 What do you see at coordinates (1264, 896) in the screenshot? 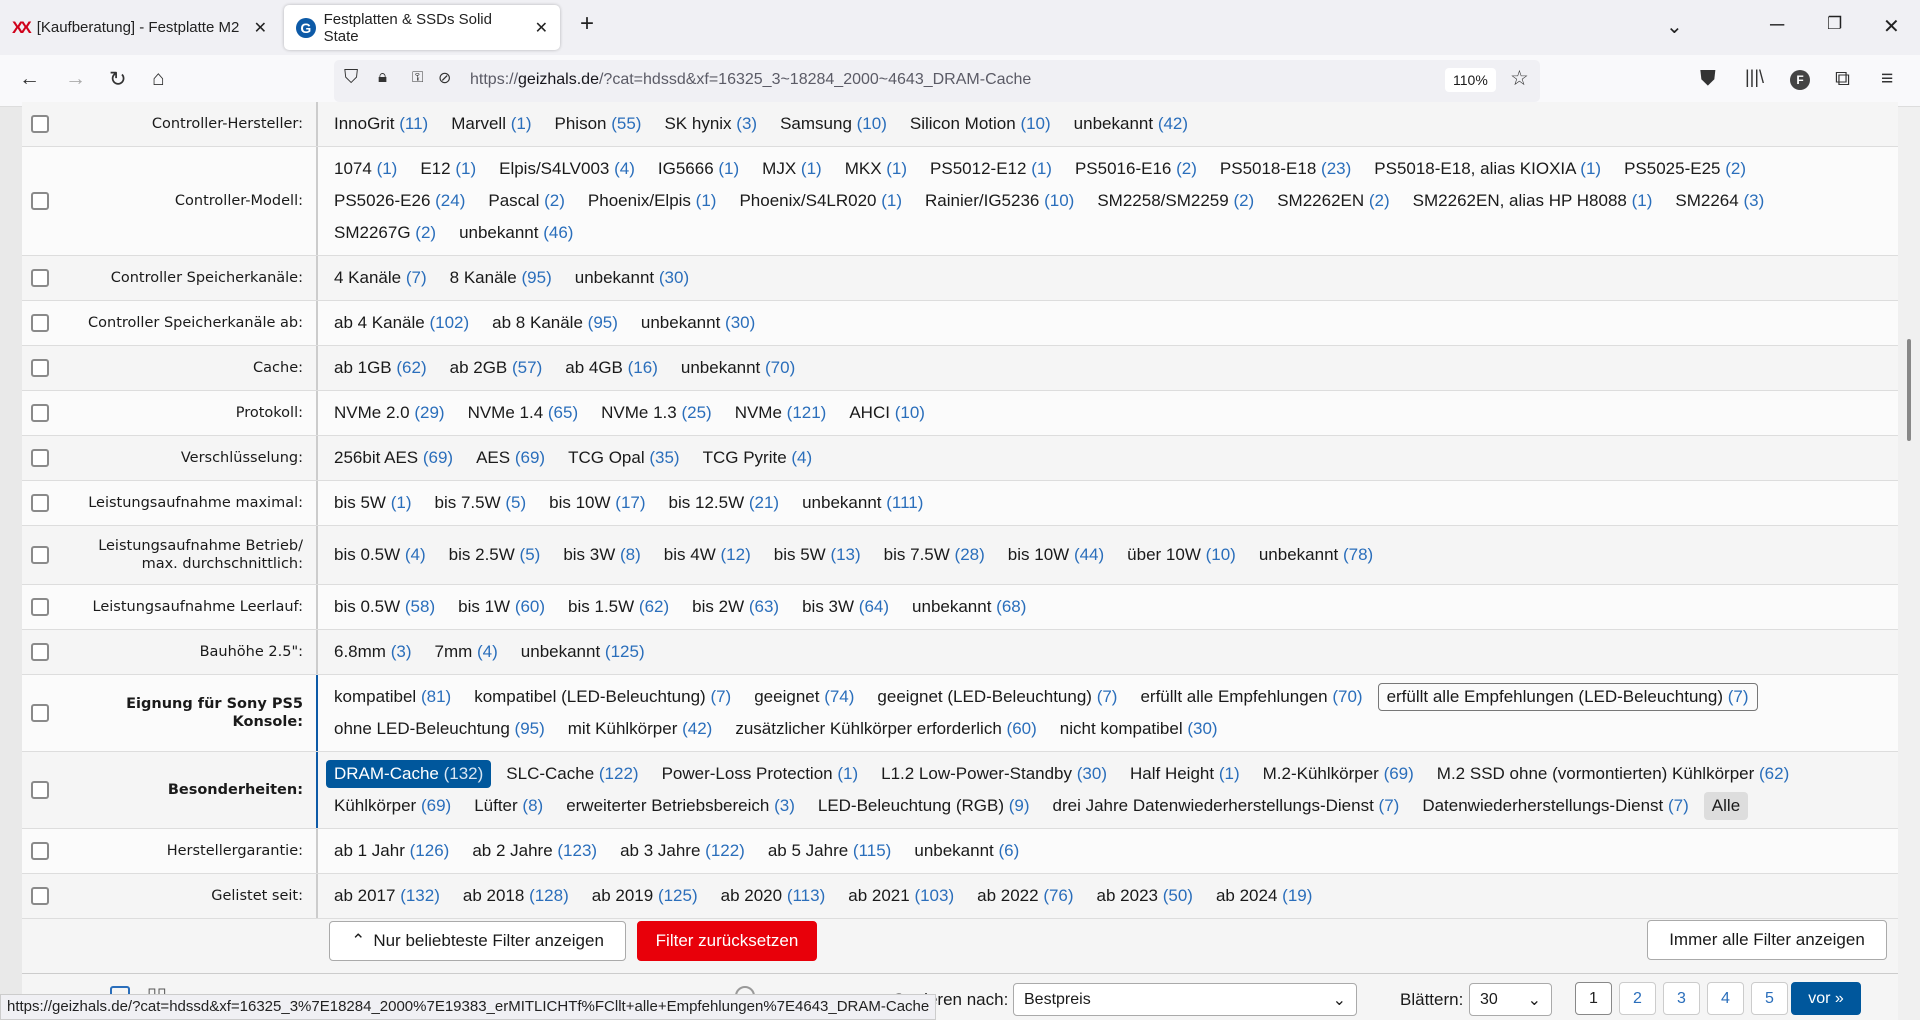
I see `filter-option: ab 2024 (19)` at bounding box center [1264, 896].